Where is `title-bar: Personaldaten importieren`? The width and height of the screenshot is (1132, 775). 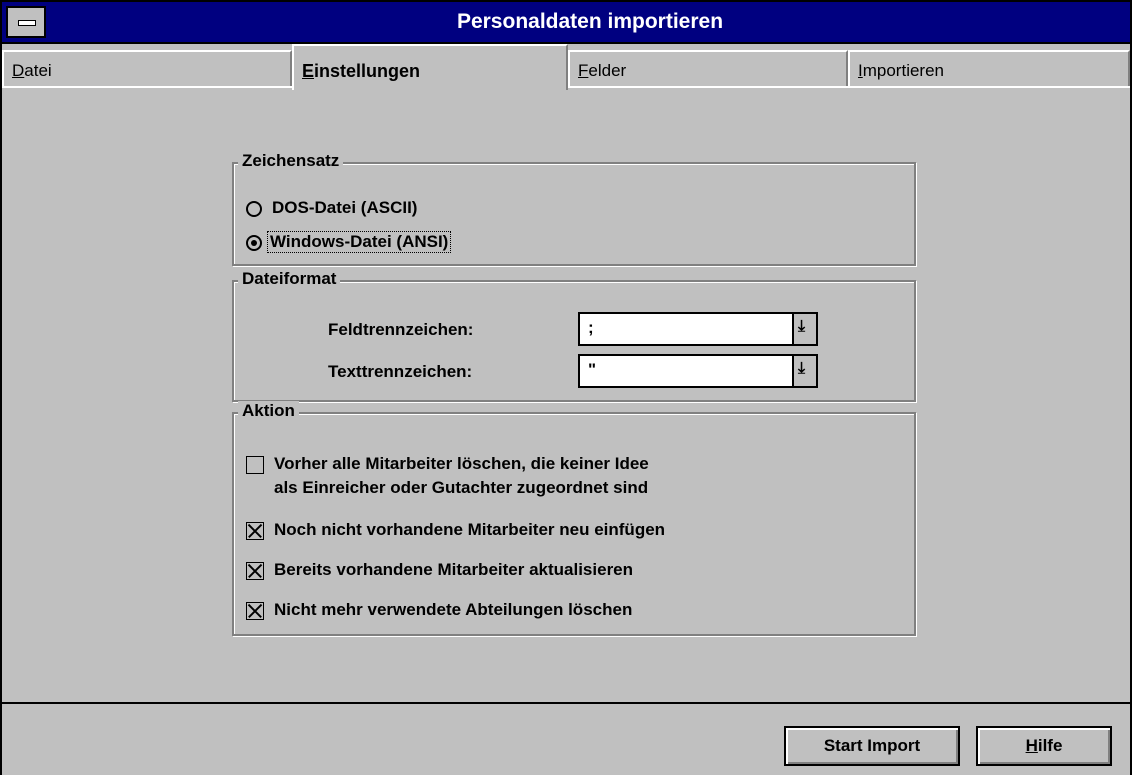 title-bar: Personaldaten importieren is located at coordinates (566, 23).